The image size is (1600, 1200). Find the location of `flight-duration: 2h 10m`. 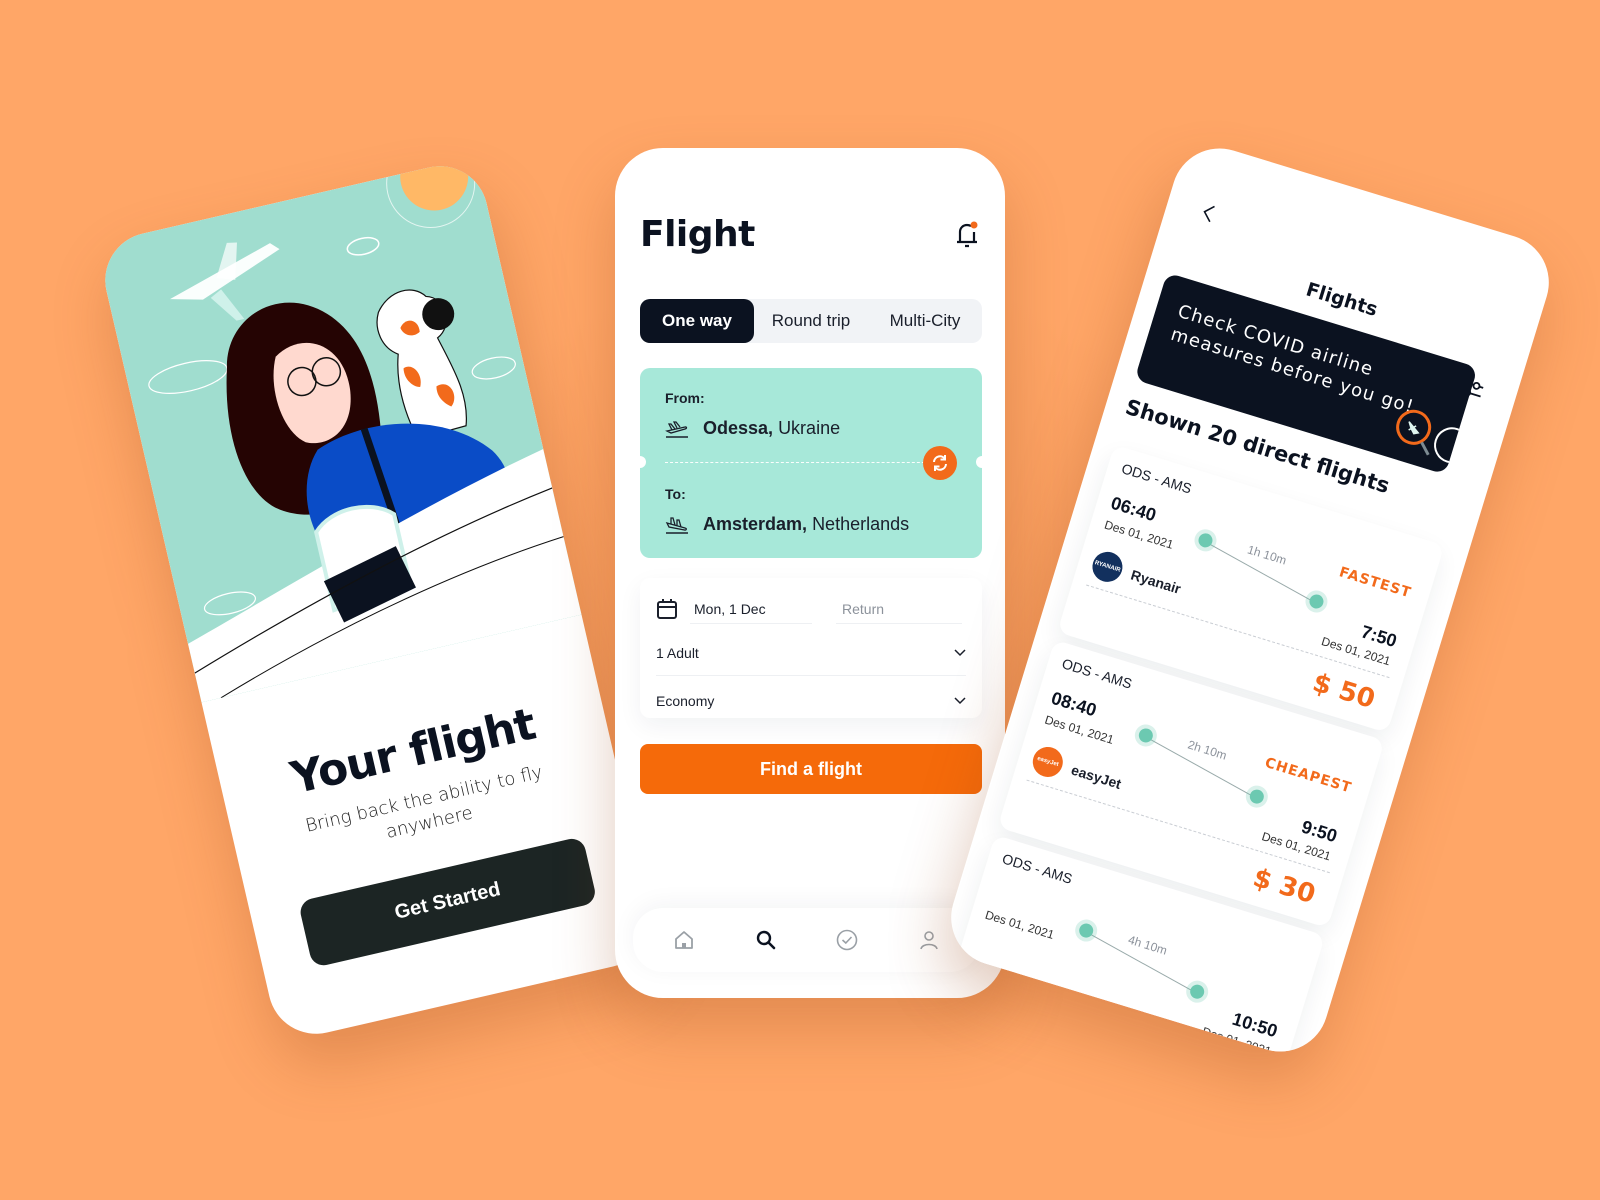

flight-duration: 2h 10m is located at coordinates (1207, 750).